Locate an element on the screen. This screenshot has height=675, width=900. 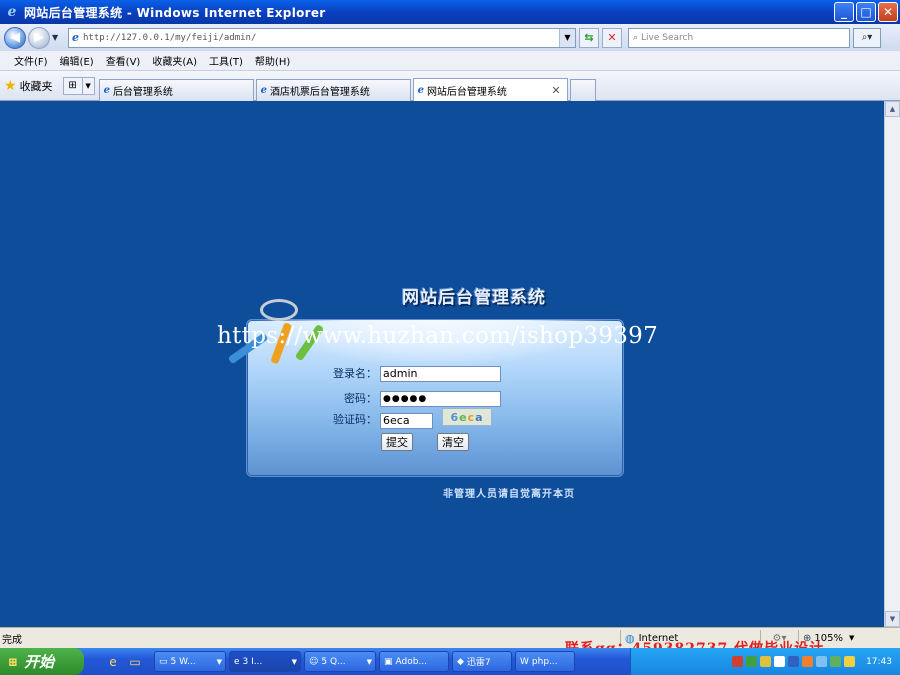
quick-tabs-button: ⊞ is located at coordinates (72, 85).